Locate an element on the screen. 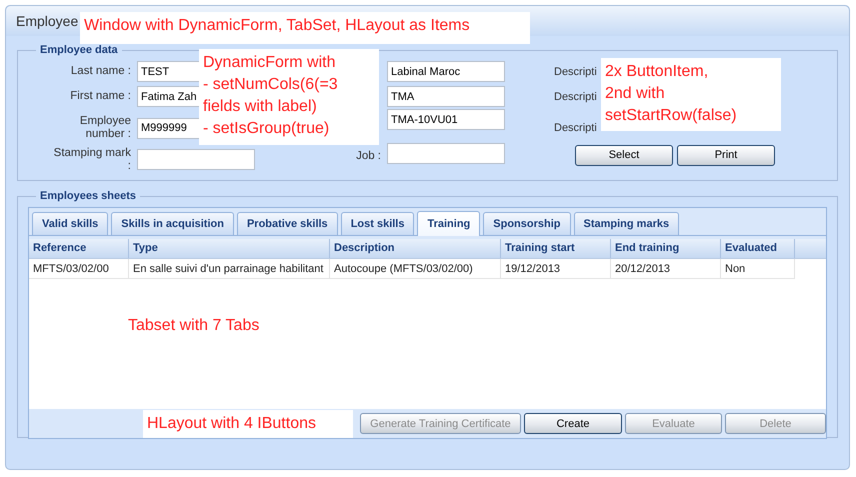  tab: Stamping marks is located at coordinates (627, 223).